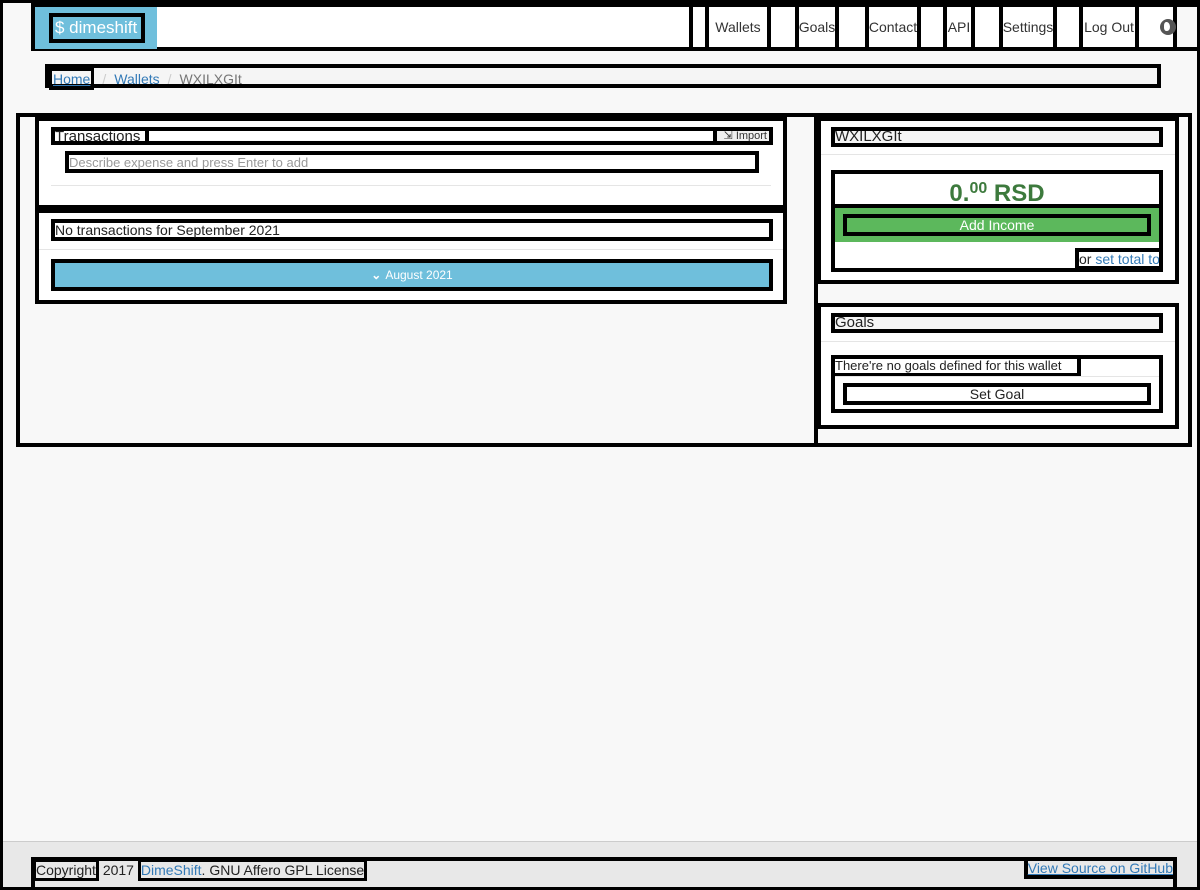 This screenshot has height=890, width=1200. What do you see at coordinates (997, 137) in the screenshot?
I see `wallet-title: WXILXGIt` at bounding box center [997, 137].